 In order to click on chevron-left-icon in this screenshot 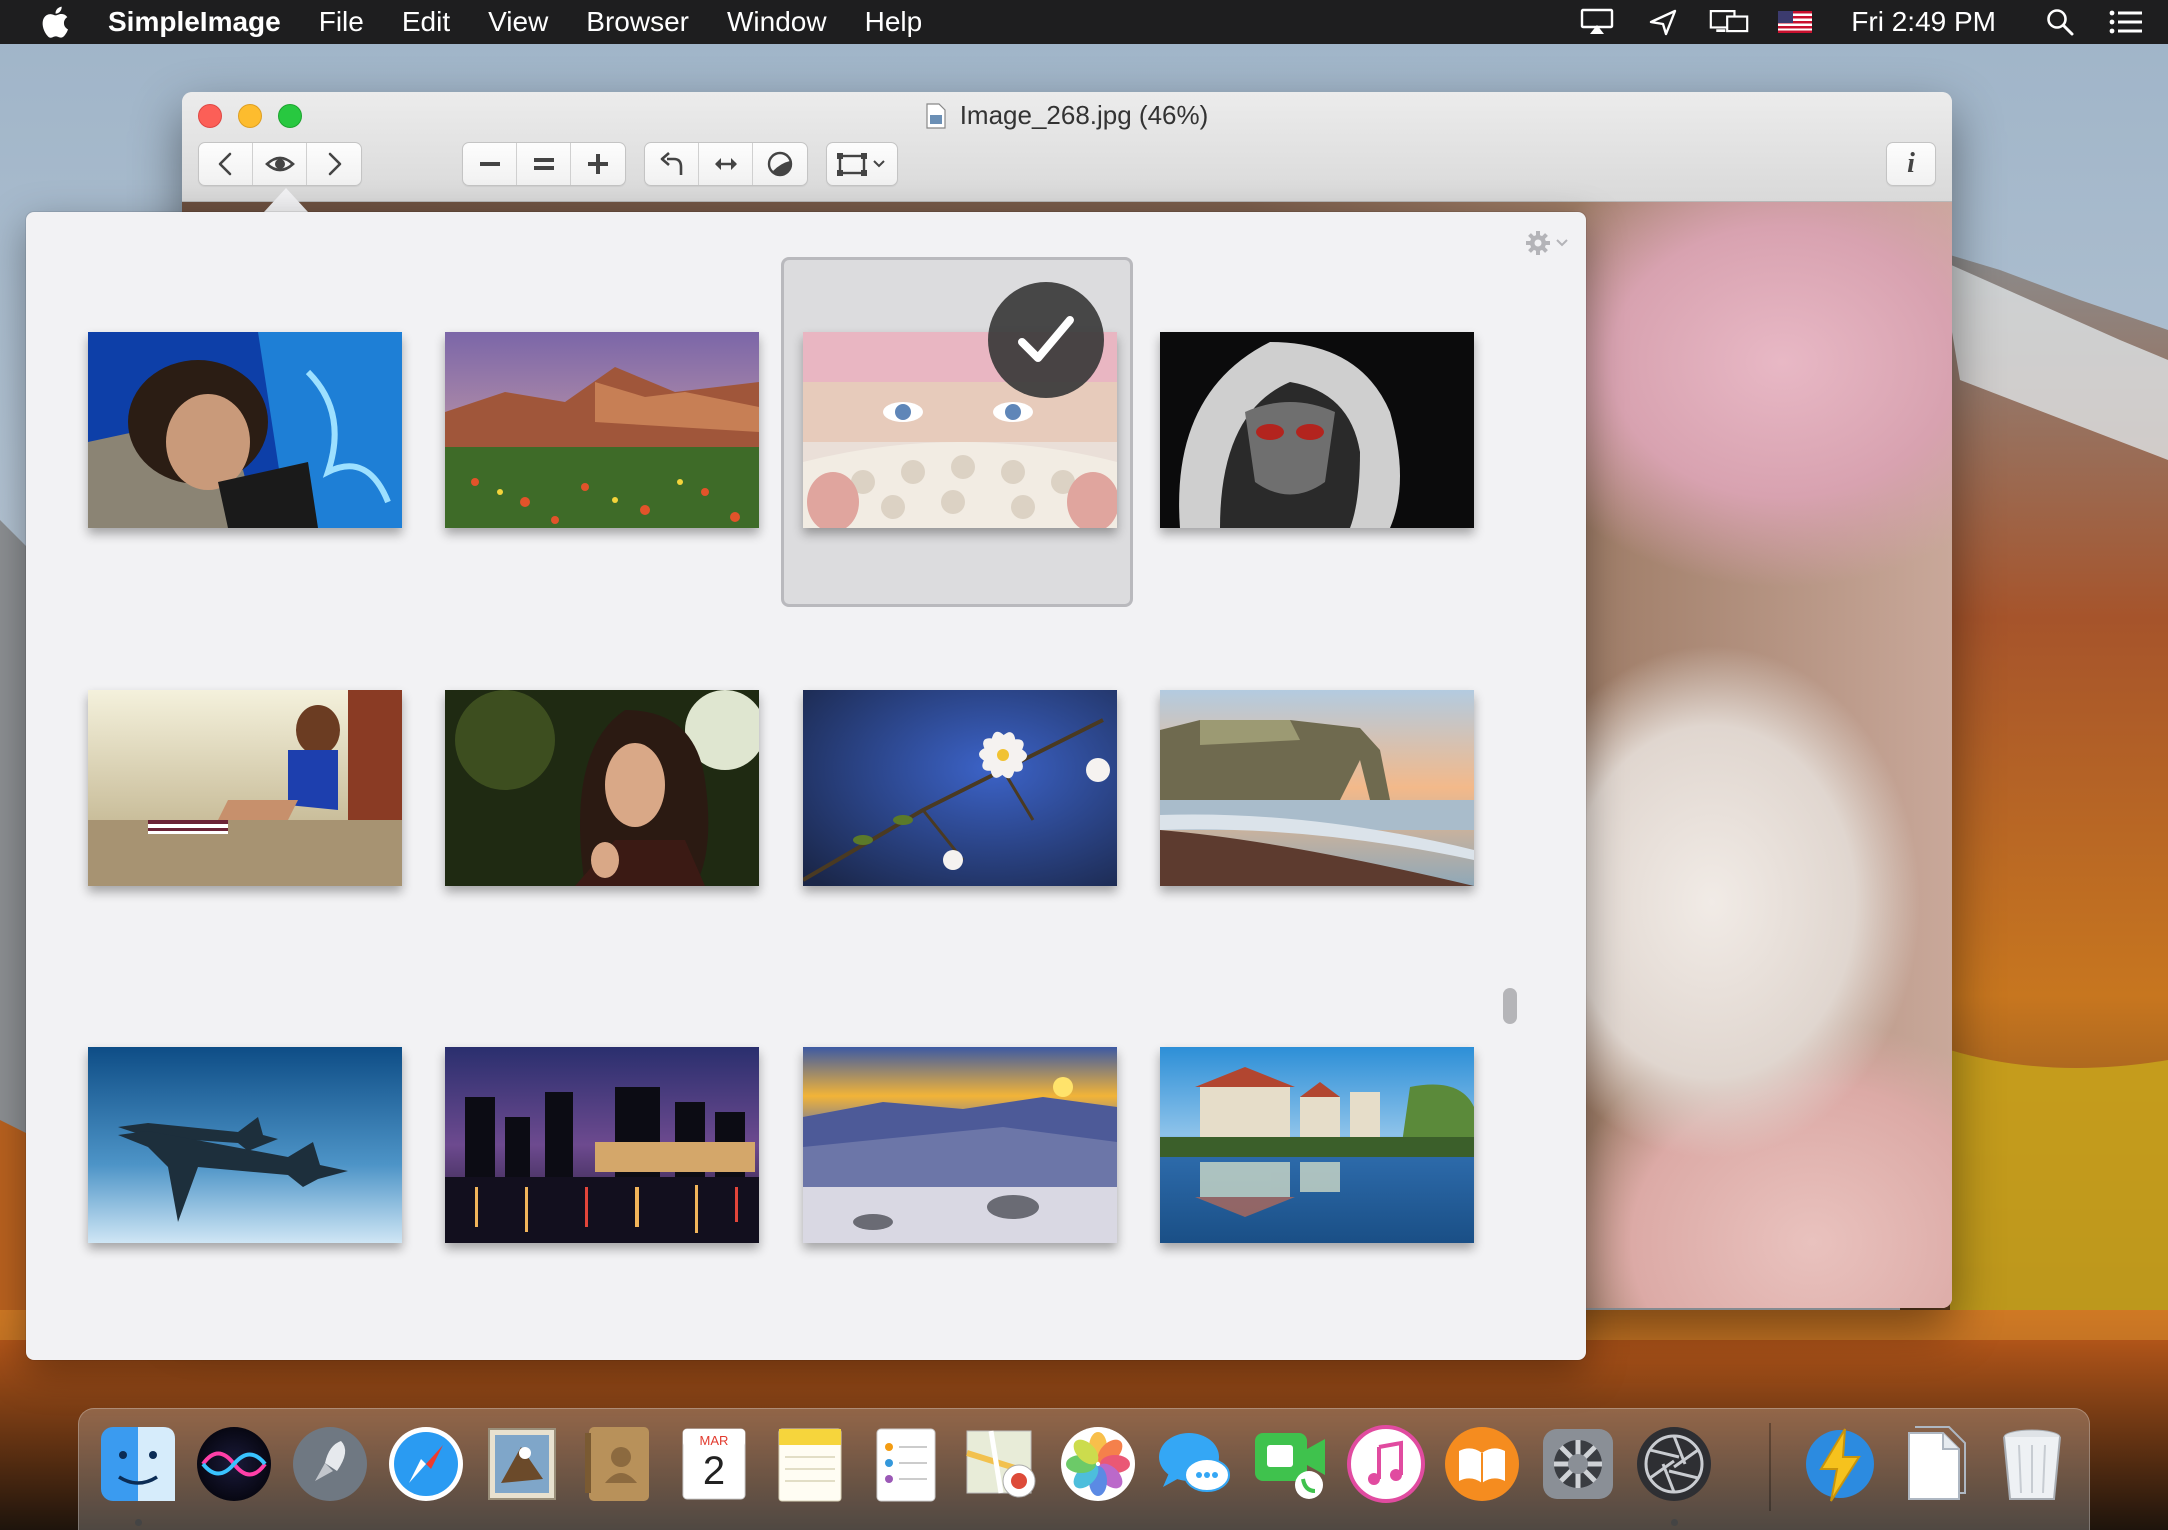, I will do `click(224, 164)`.